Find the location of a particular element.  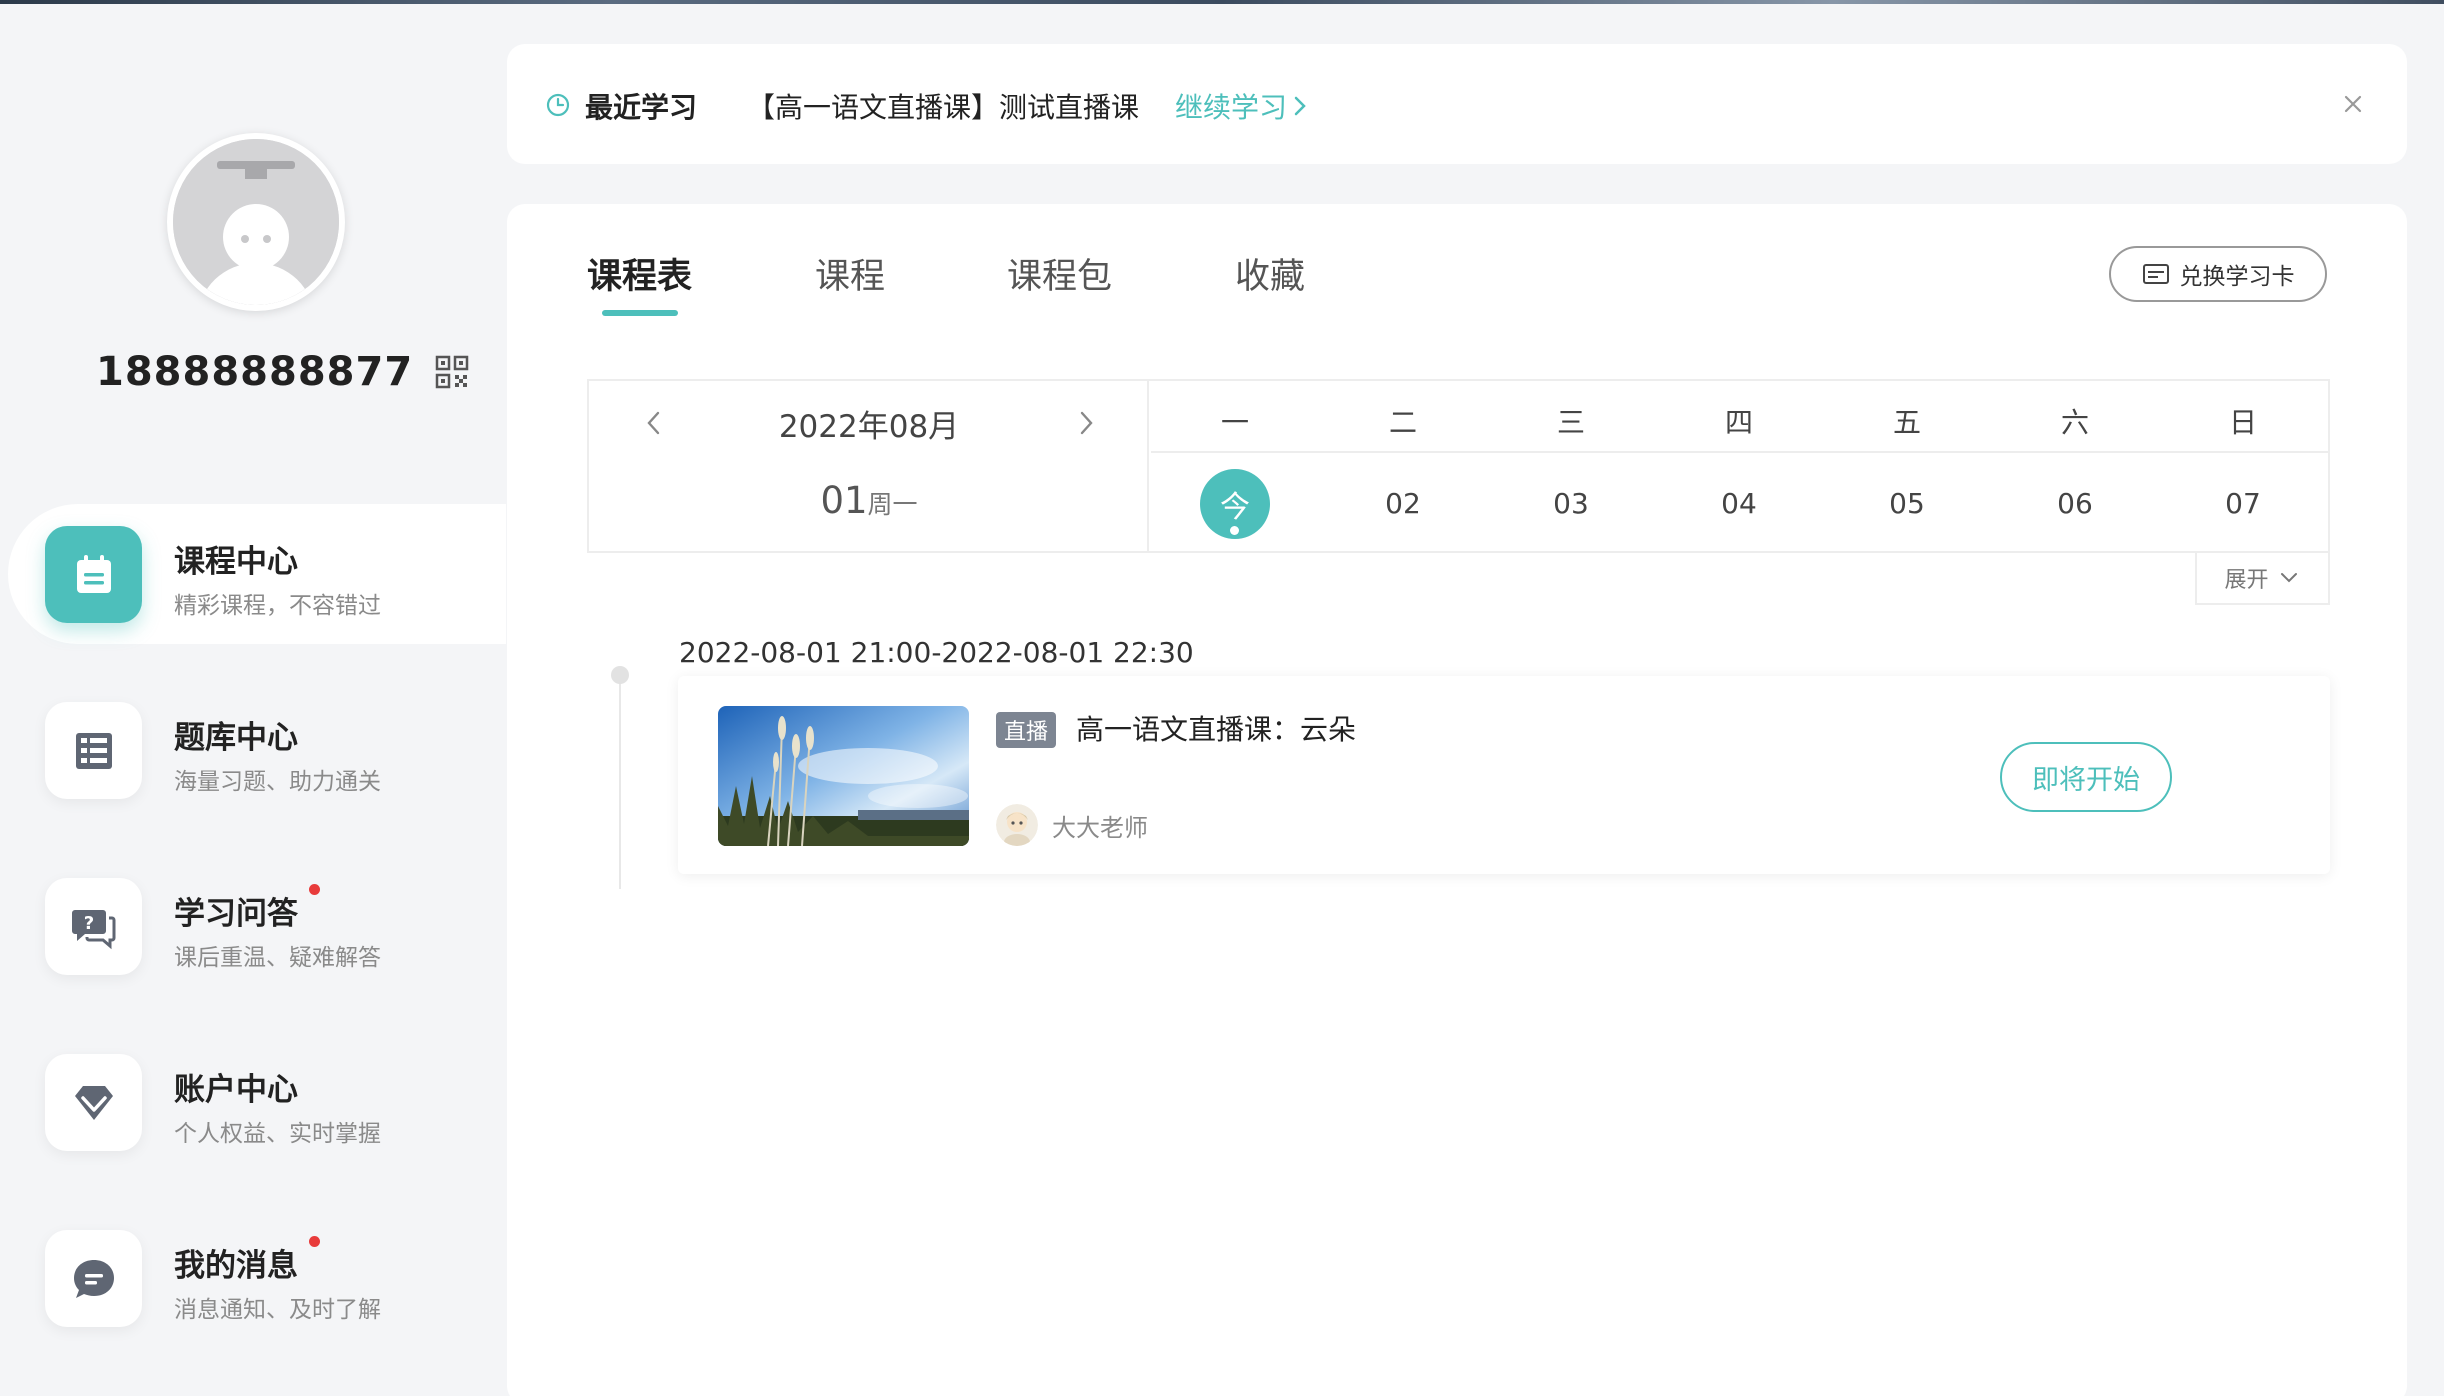

course-title: 高一语文直播课：云朵 is located at coordinates (1216, 728).